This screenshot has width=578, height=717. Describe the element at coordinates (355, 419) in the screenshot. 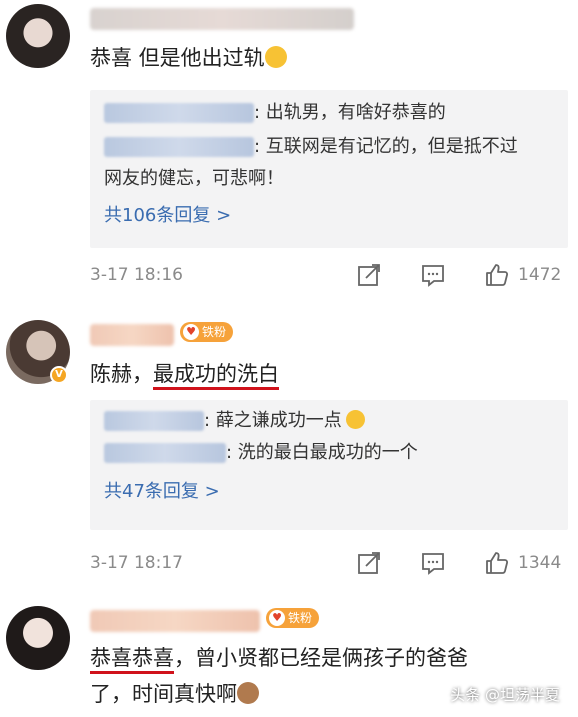

I see `smirk-emoji-icon` at that location.